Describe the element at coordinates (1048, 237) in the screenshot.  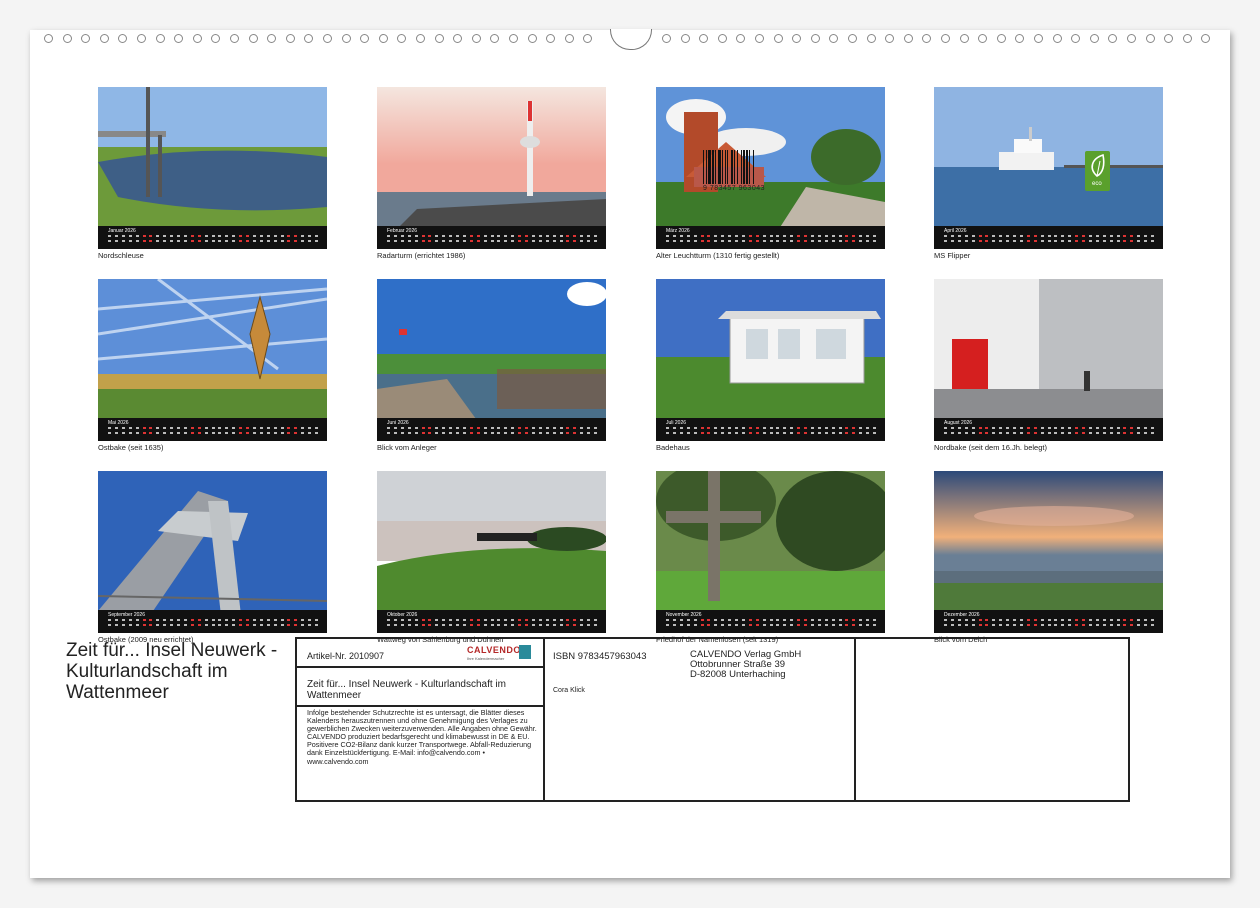
I see `calendar-strip: April 2026` at that location.